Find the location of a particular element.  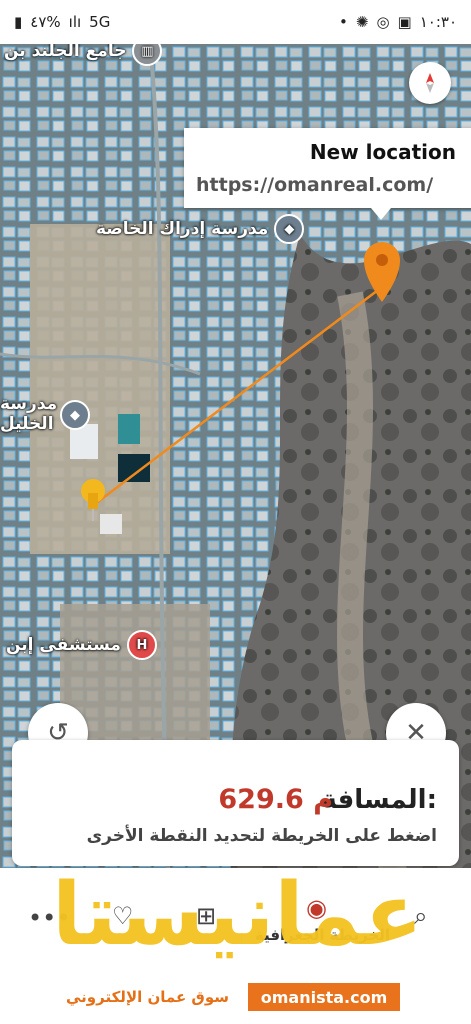

watermark-url: omanista.com is located at coordinates (324, 997).